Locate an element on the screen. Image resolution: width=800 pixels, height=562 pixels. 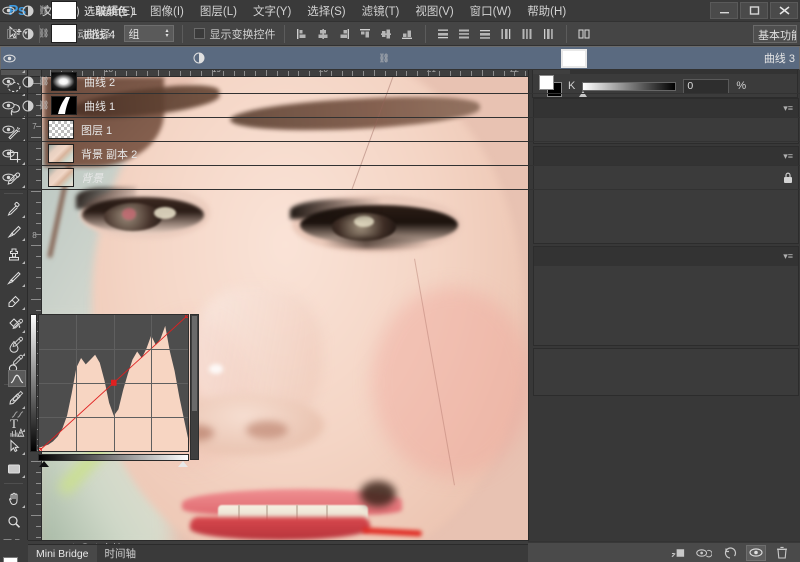
clip-to-layer-icon is located at coordinates (678, 553).